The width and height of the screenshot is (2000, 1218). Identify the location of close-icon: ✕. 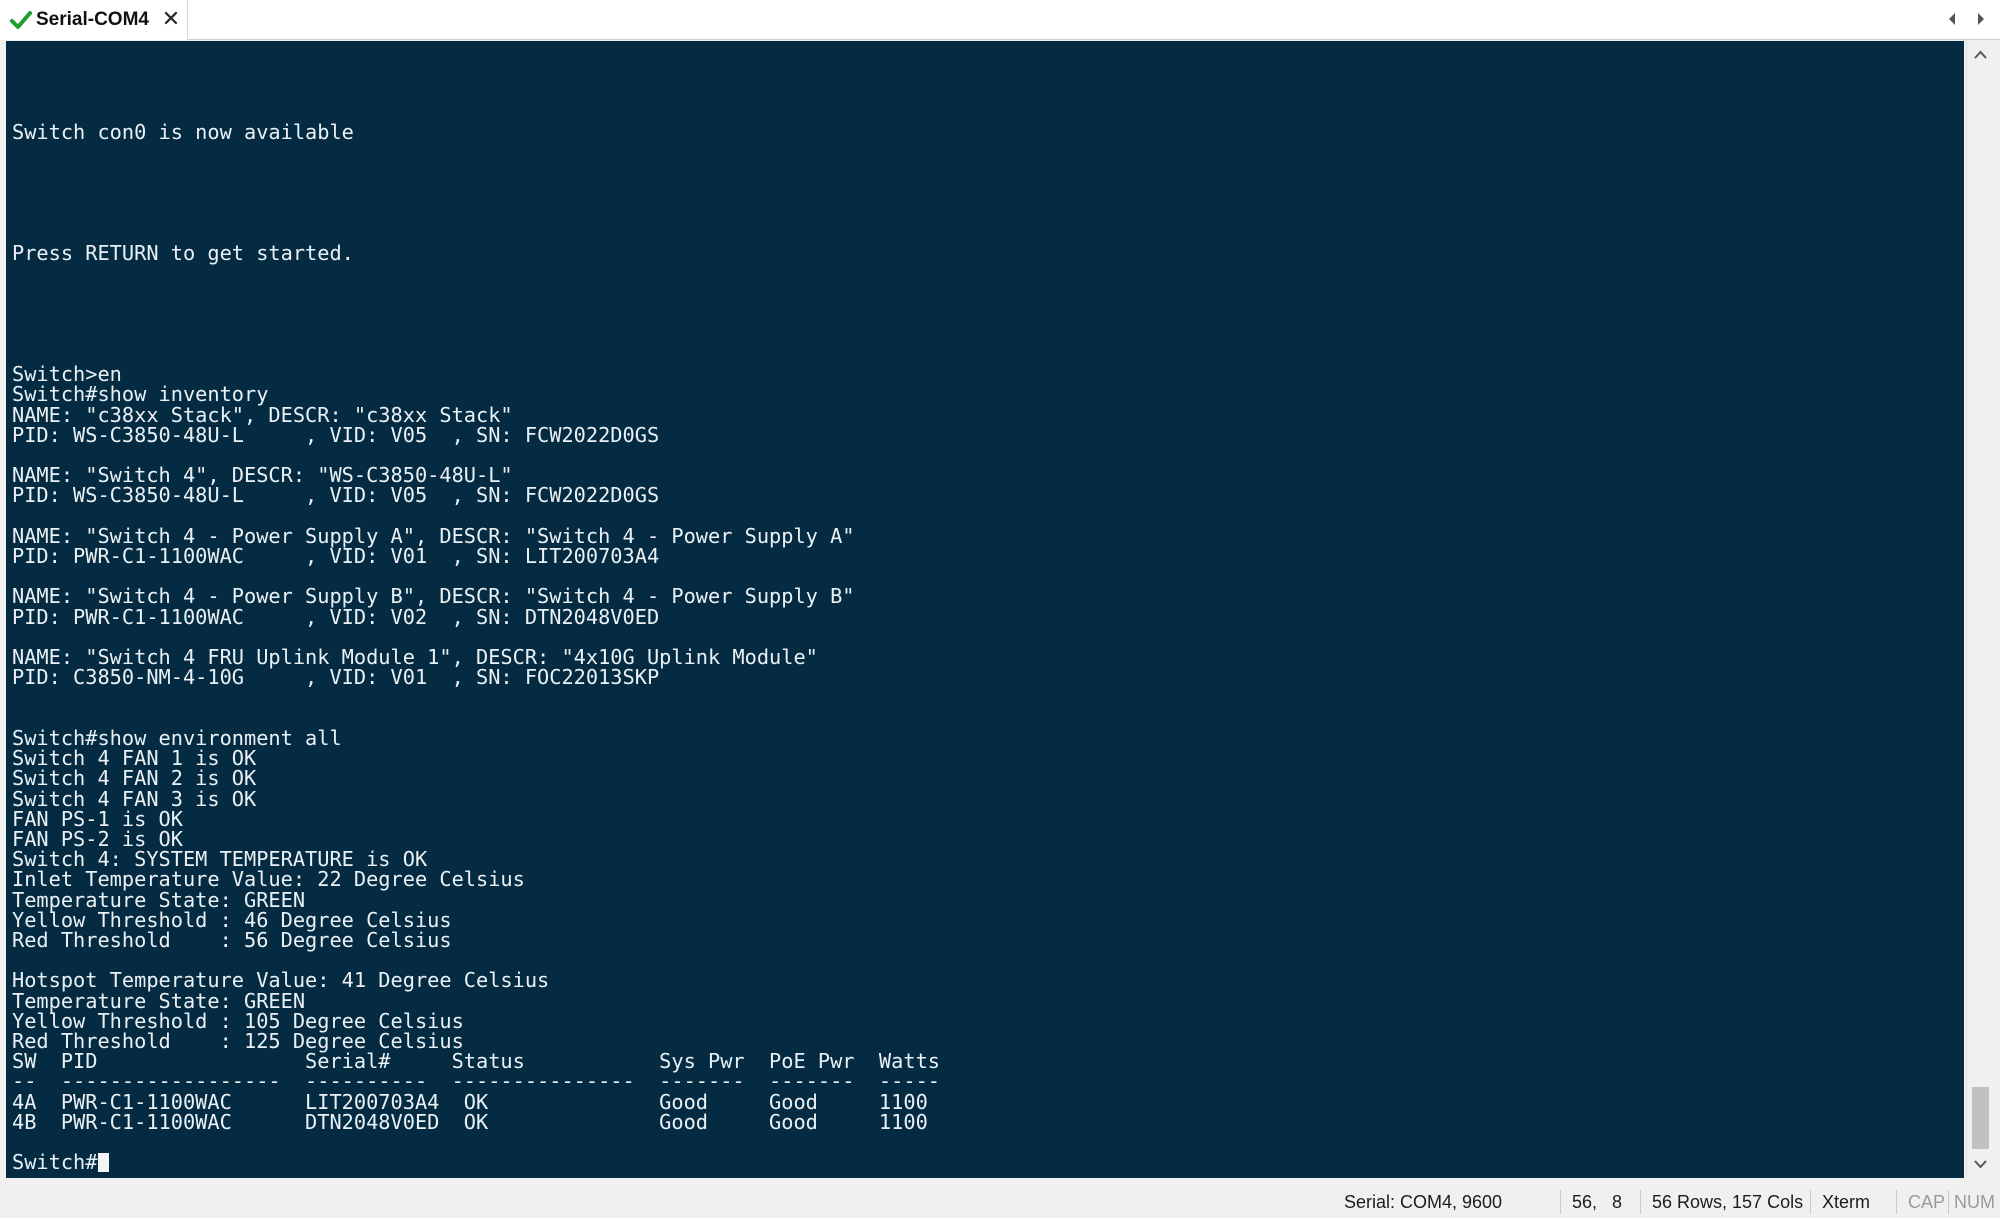
(171, 19).